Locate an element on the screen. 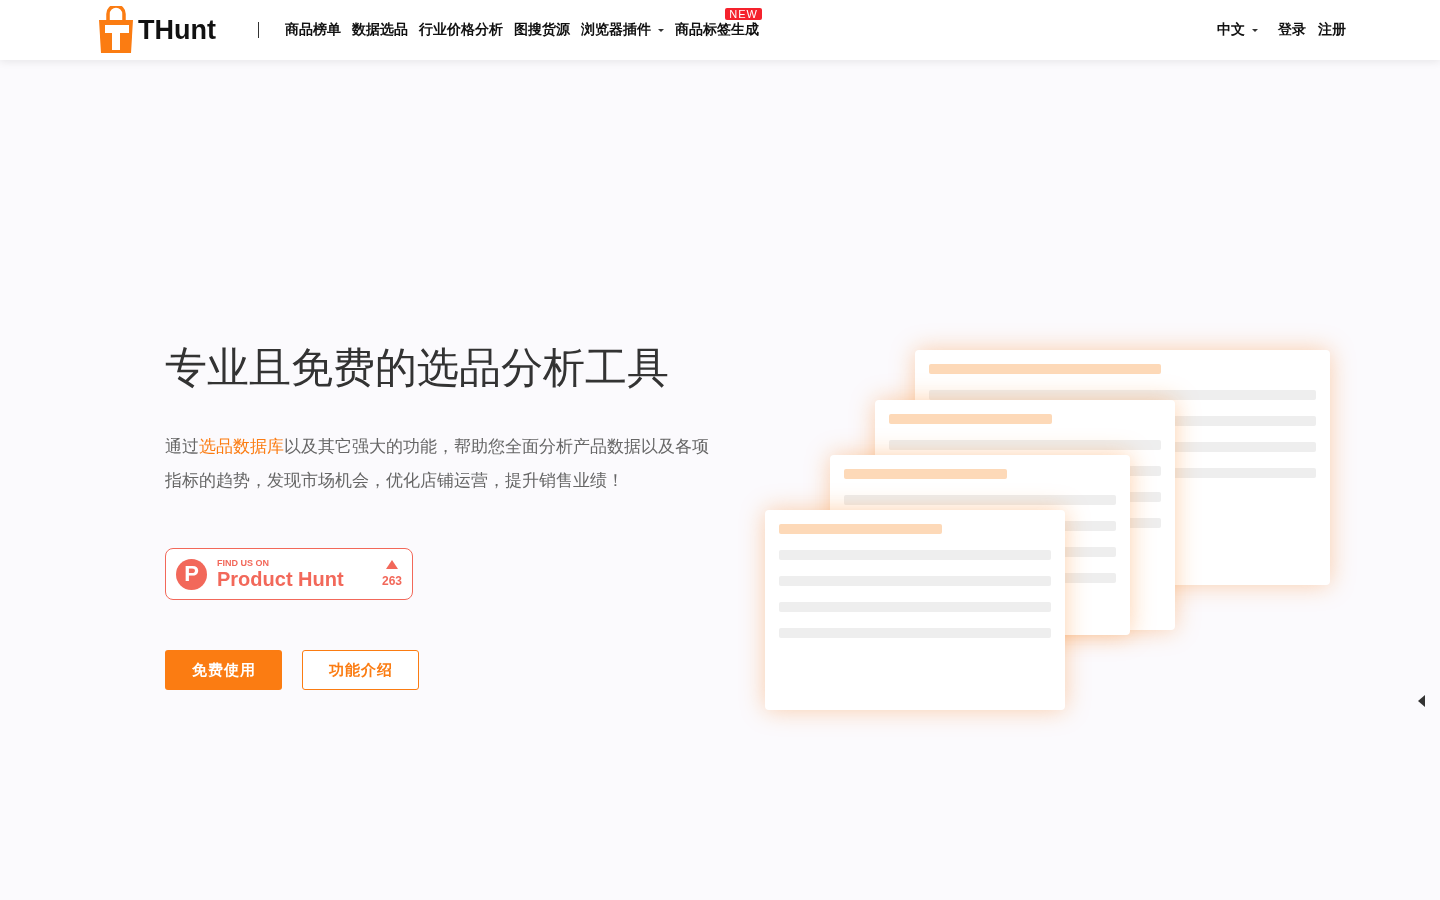 The width and height of the screenshot is (1440, 900). register-link: 注册 is located at coordinates (1332, 30).